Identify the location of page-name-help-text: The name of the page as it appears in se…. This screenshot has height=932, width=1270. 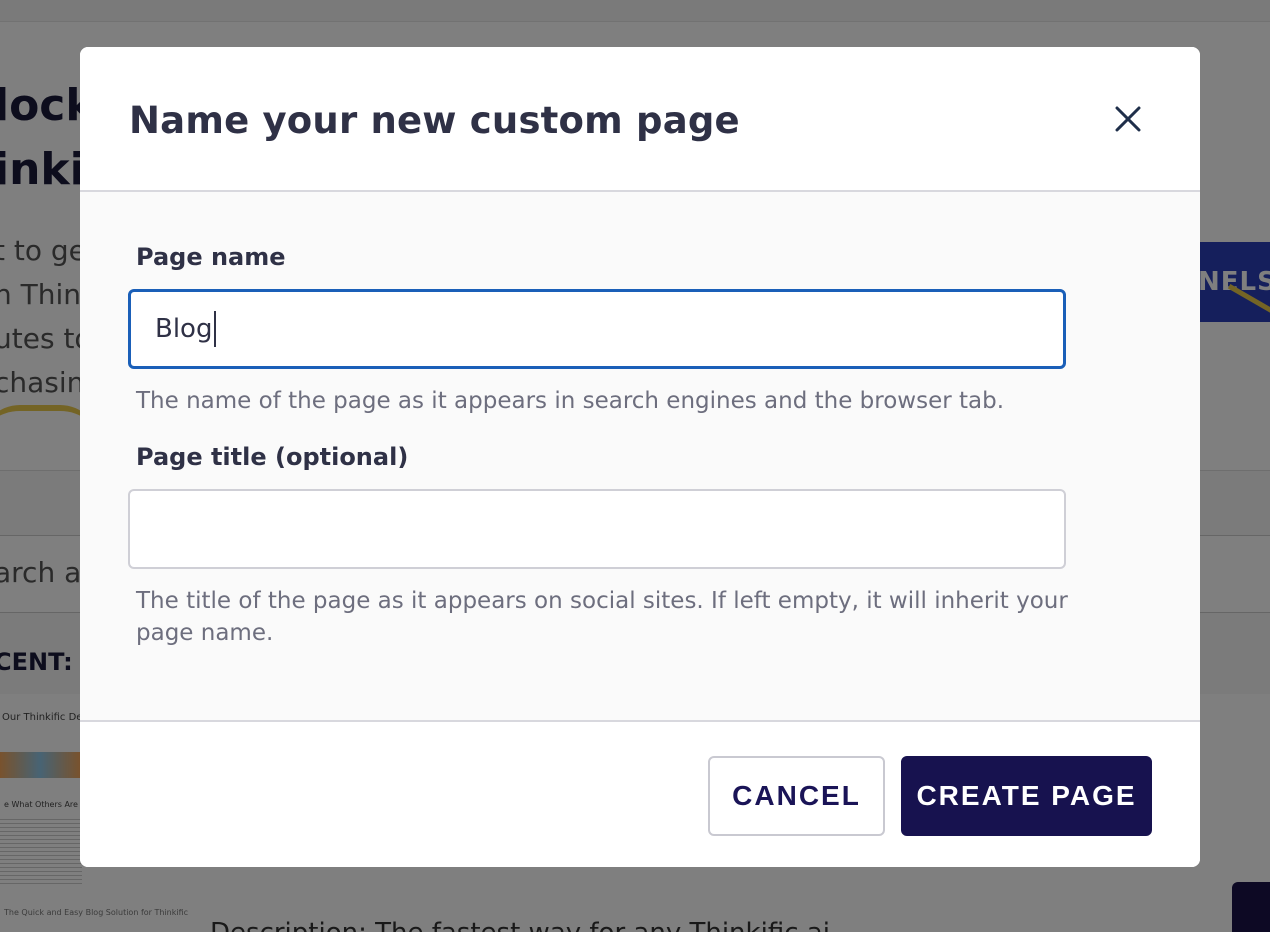
(570, 401).